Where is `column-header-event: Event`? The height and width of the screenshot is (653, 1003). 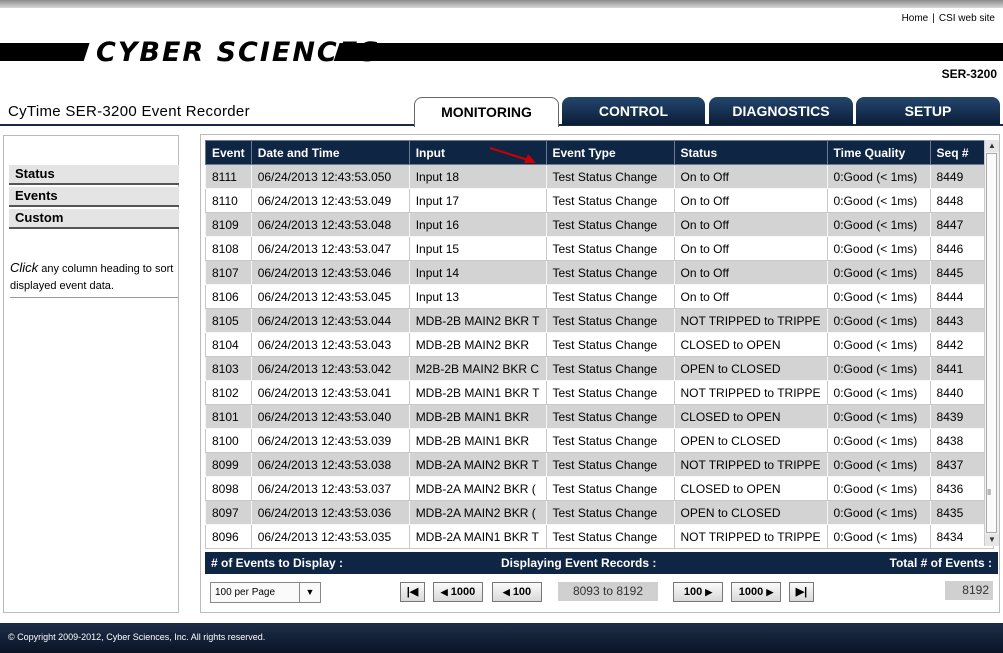
column-header-event: Event is located at coordinates (228, 152).